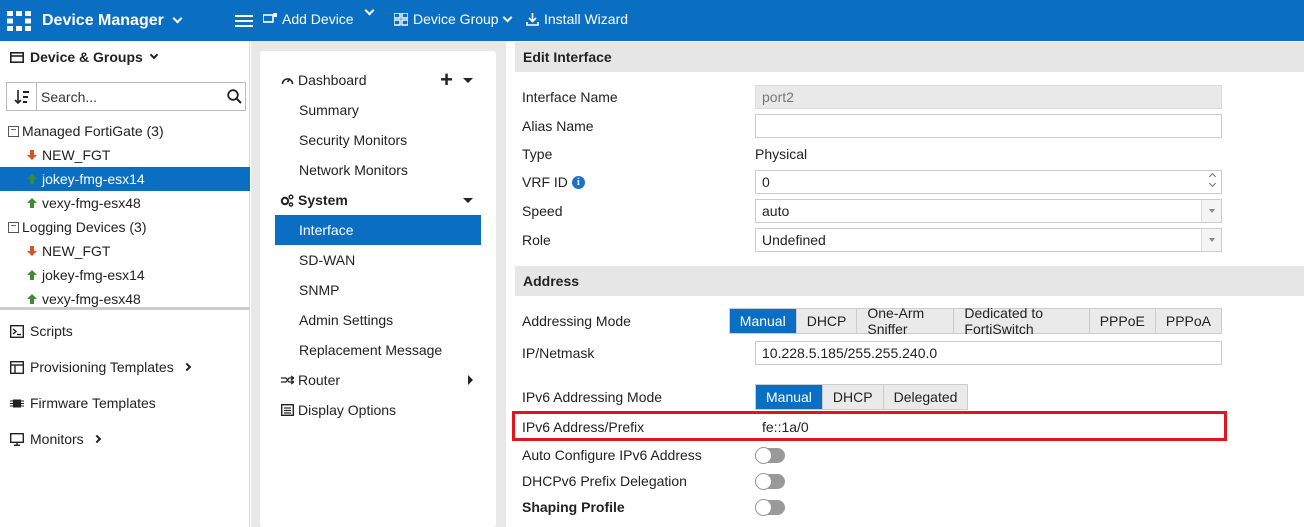  What do you see at coordinates (125, 331) in the screenshot?
I see `left-nav-scripts: Scripts` at bounding box center [125, 331].